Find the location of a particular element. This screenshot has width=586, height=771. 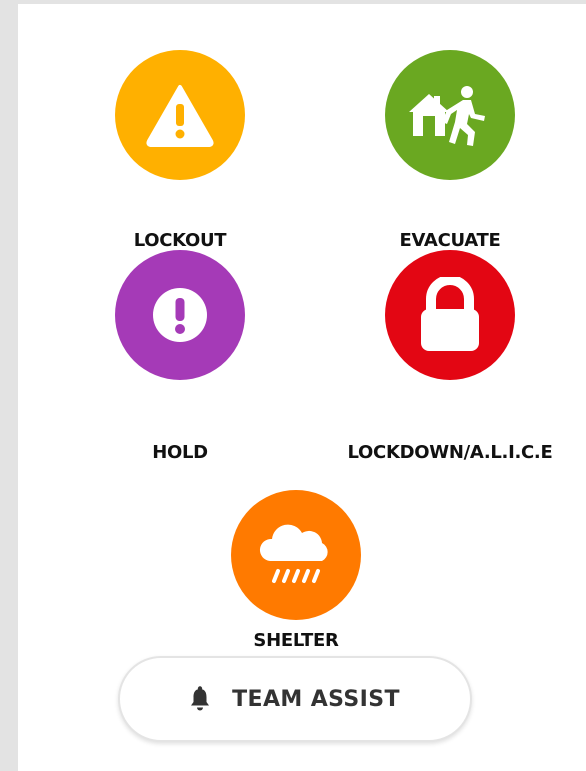

evacuate-button is located at coordinates (450, 115).